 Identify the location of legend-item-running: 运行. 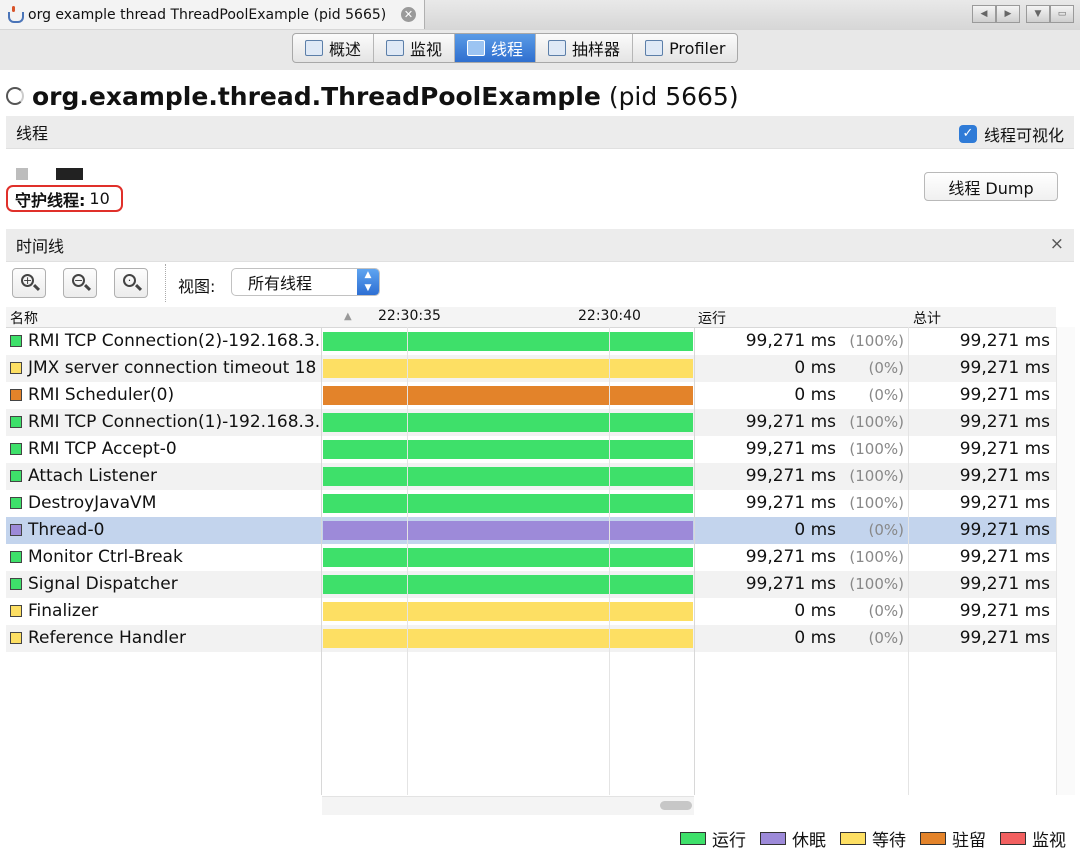
(713, 838).